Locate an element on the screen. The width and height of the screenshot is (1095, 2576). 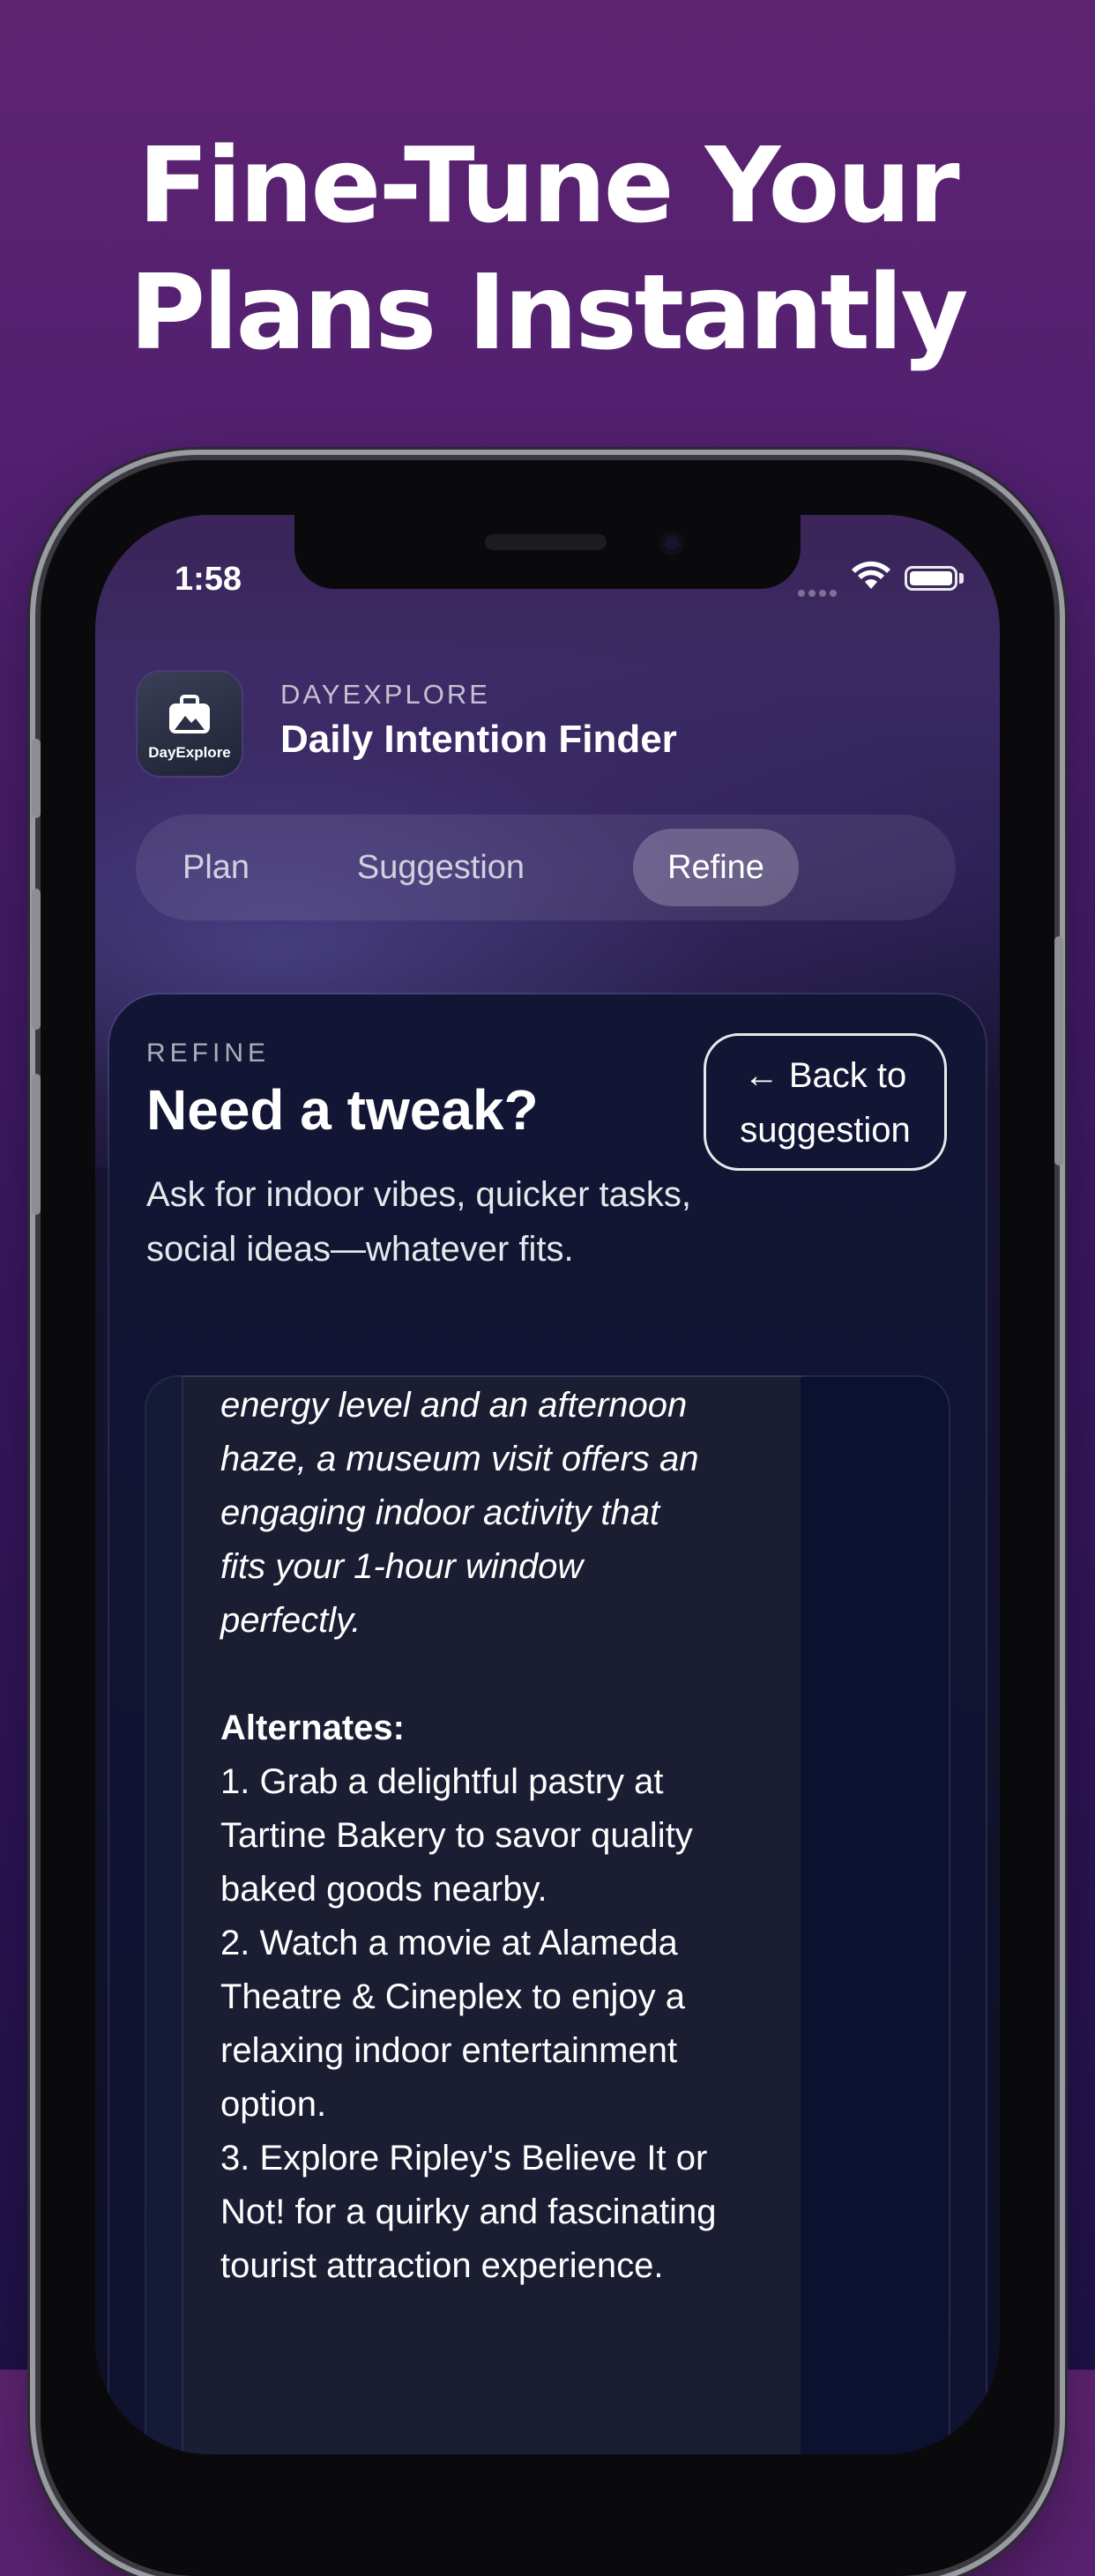
power-button is located at coordinates (1058, 1050).